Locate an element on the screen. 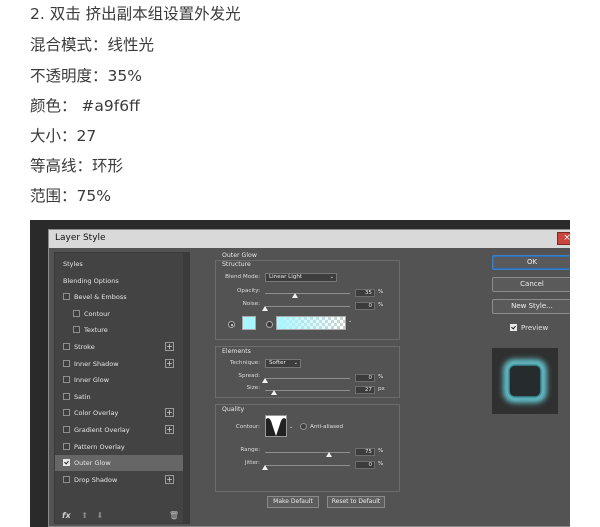 This screenshot has height=527, width=600. style-item-gradient-overlay: Gradient Overlay + is located at coordinates (119, 430).